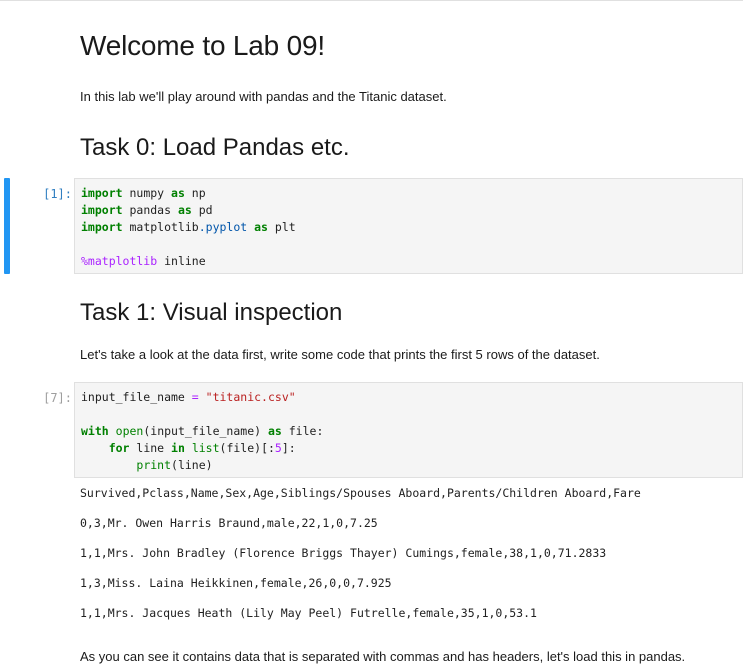 This screenshot has height=672, width=743. I want to click on code-token: (file)[:, so click(247, 448).